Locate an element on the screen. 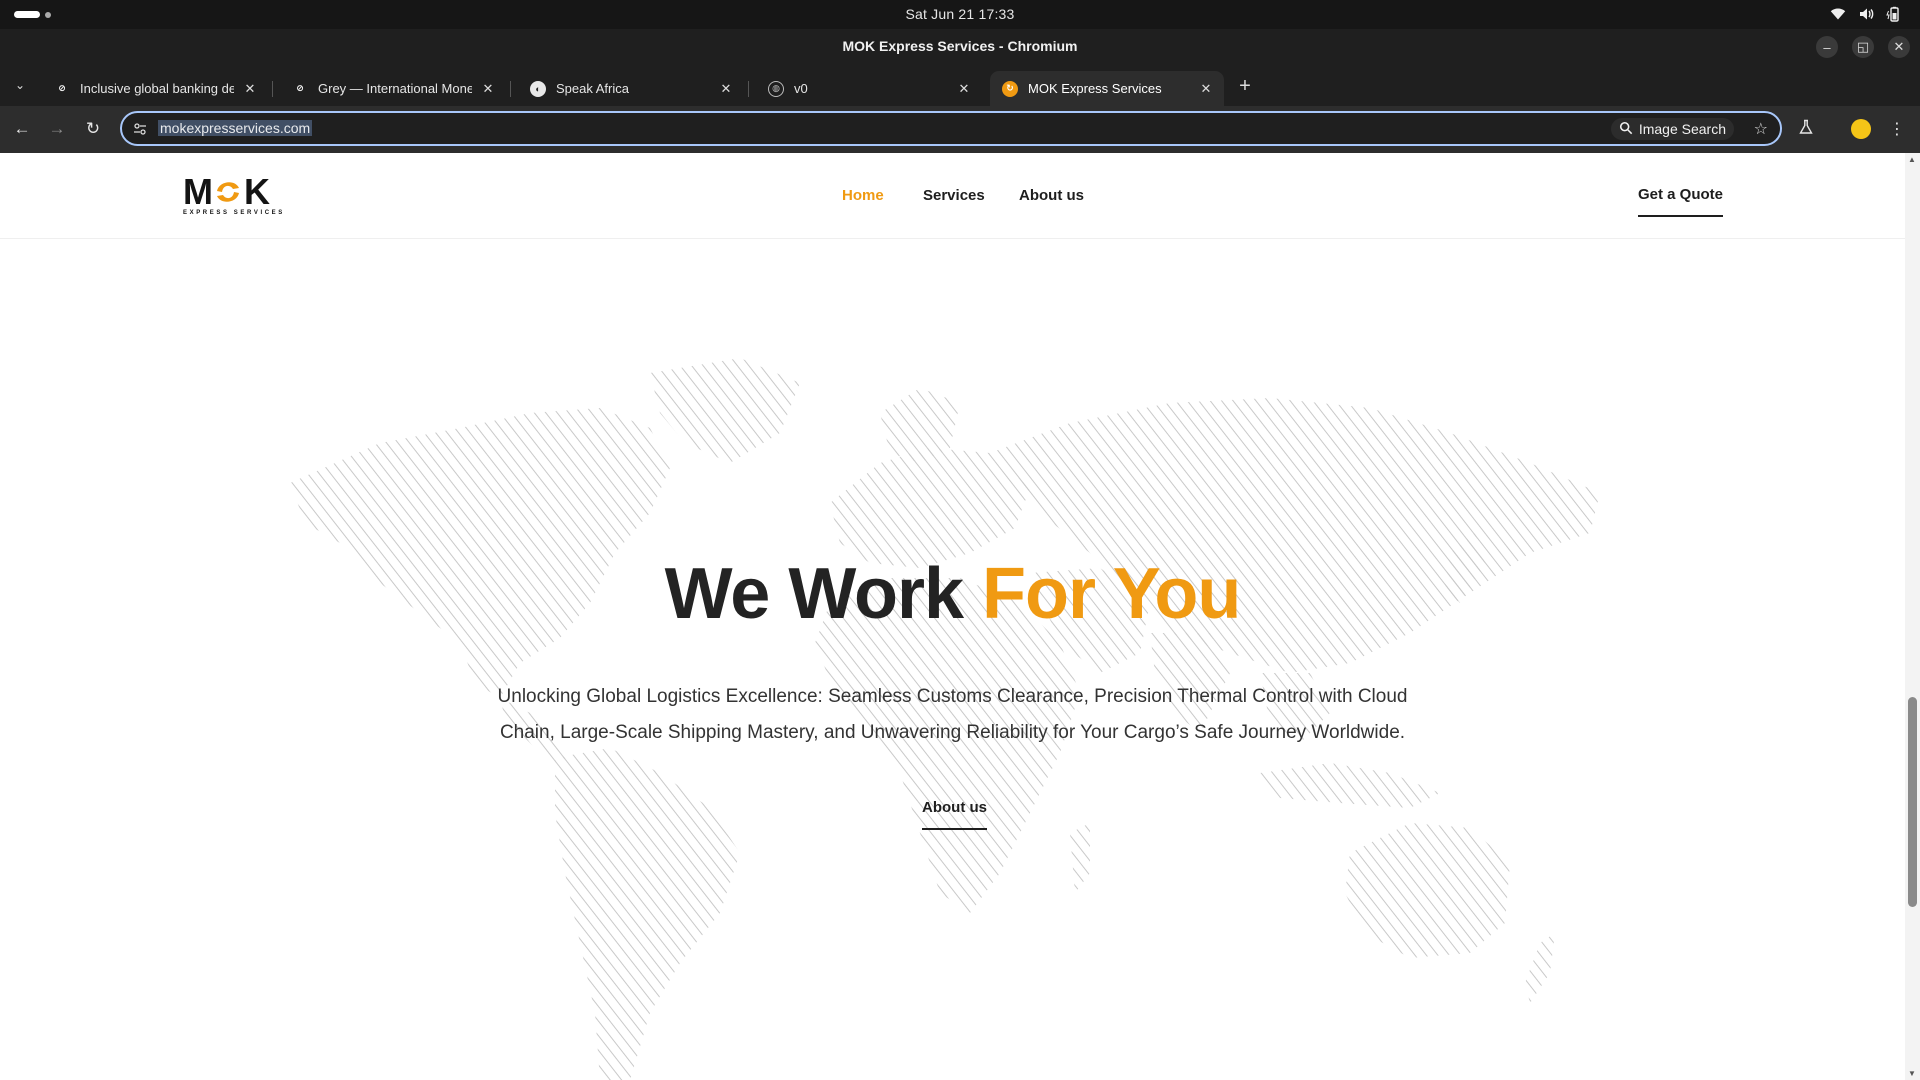 The height and width of the screenshot is (1080, 1920). maximize-icon: ◱ is located at coordinates (1863, 46).